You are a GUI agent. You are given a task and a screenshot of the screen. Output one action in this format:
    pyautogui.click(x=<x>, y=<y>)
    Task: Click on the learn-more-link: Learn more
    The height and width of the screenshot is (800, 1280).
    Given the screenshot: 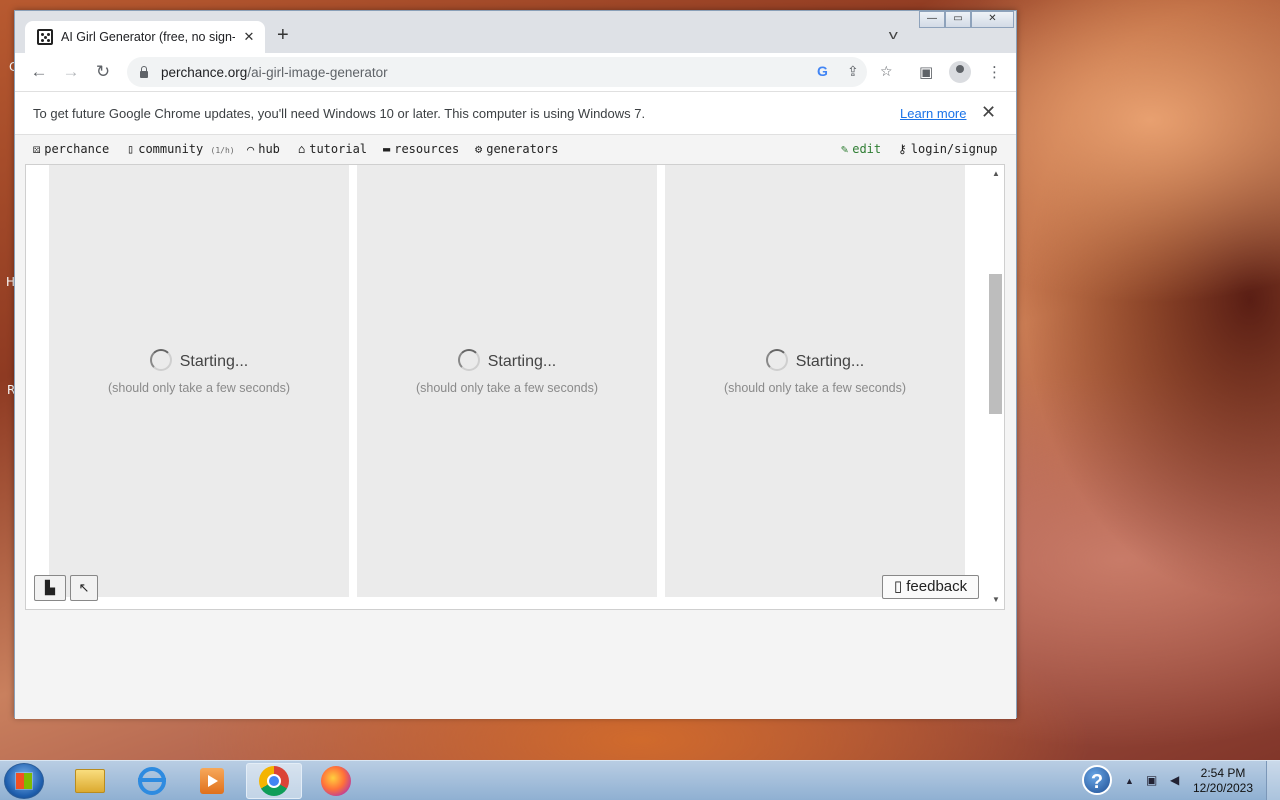 What is the action you would take?
    pyautogui.click(x=933, y=113)
    